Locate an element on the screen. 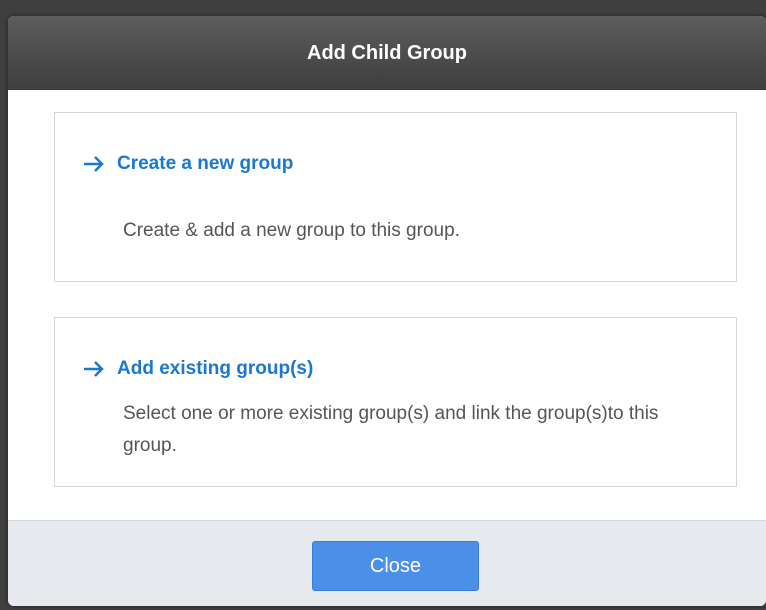  dialog-header: Add Child Group is located at coordinates (387, 53).